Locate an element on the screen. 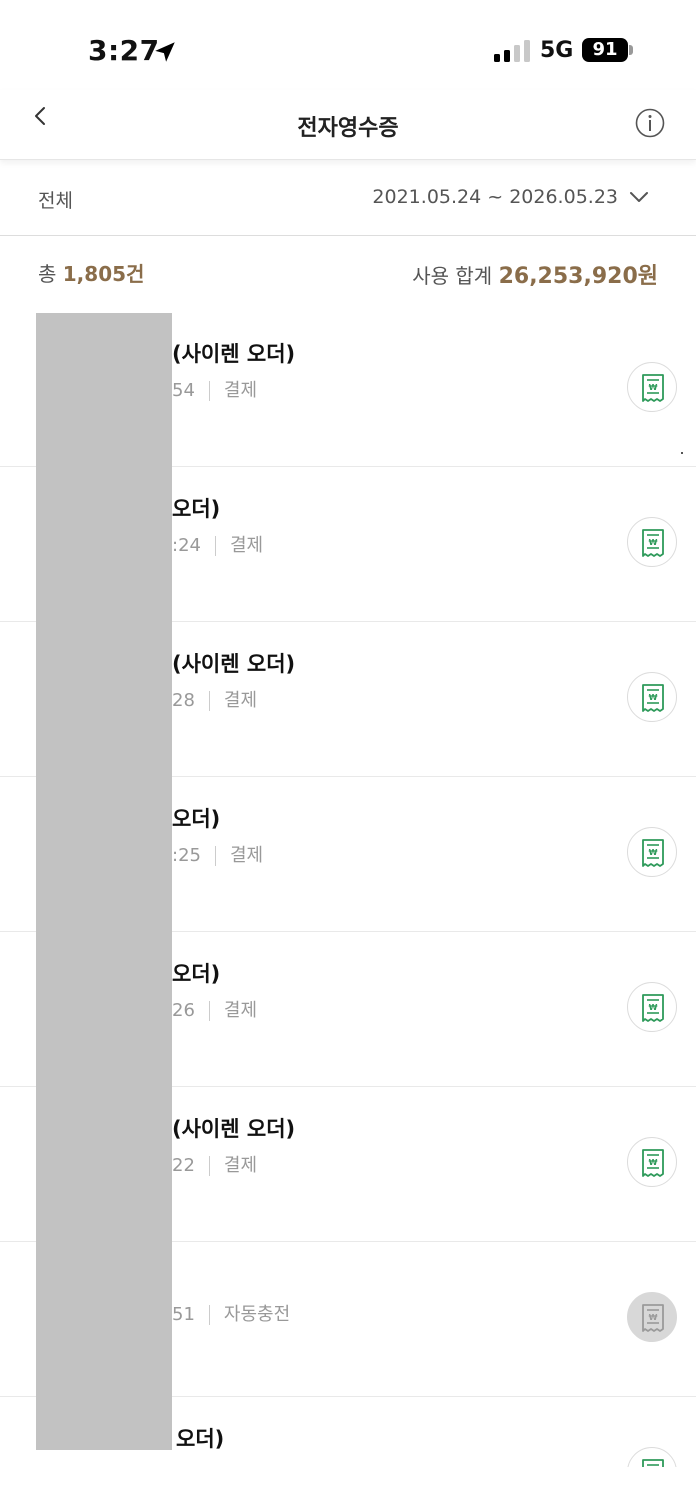 The height and width of the screenshot is (1512, 696). chevron-down-icon is located at coordinates (639, 197).